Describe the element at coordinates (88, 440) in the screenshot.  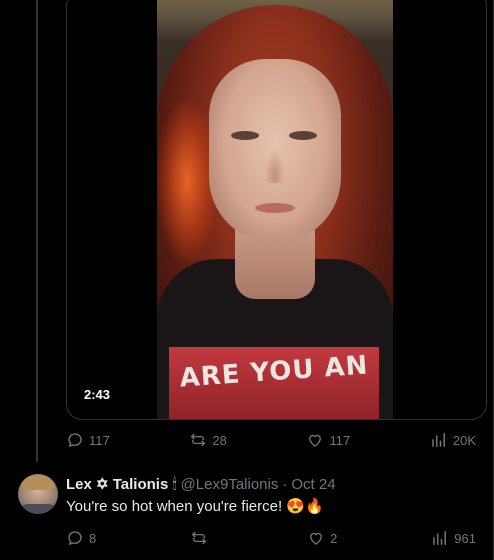
I see `reply-button: 117` at that location.